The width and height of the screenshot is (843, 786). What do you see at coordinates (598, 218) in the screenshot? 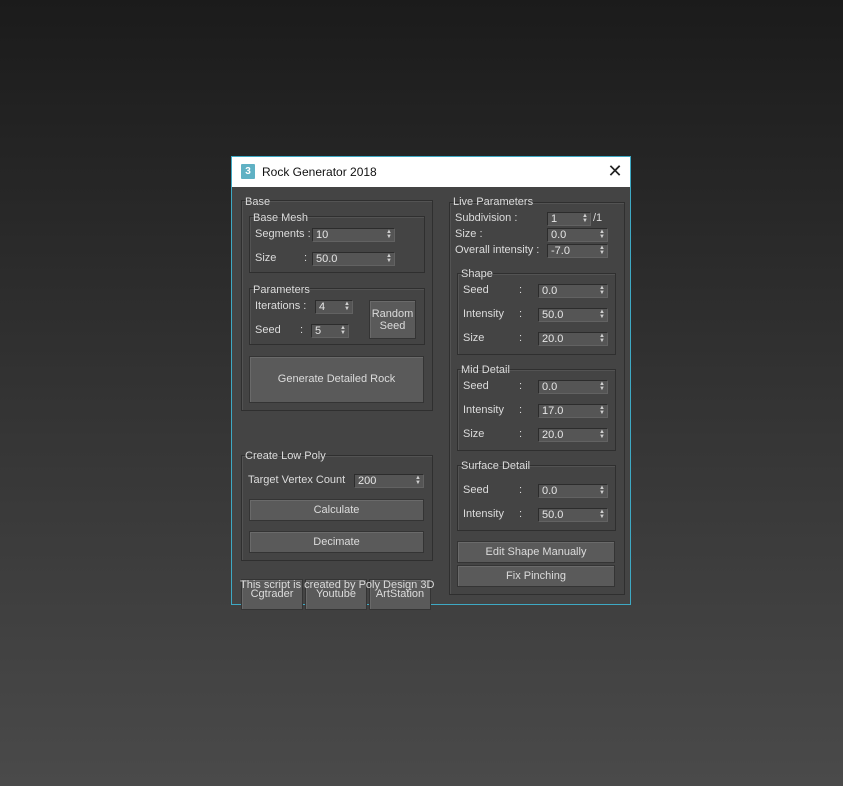
I see `subdivision-max: /1` at bounding box center [598, 218].